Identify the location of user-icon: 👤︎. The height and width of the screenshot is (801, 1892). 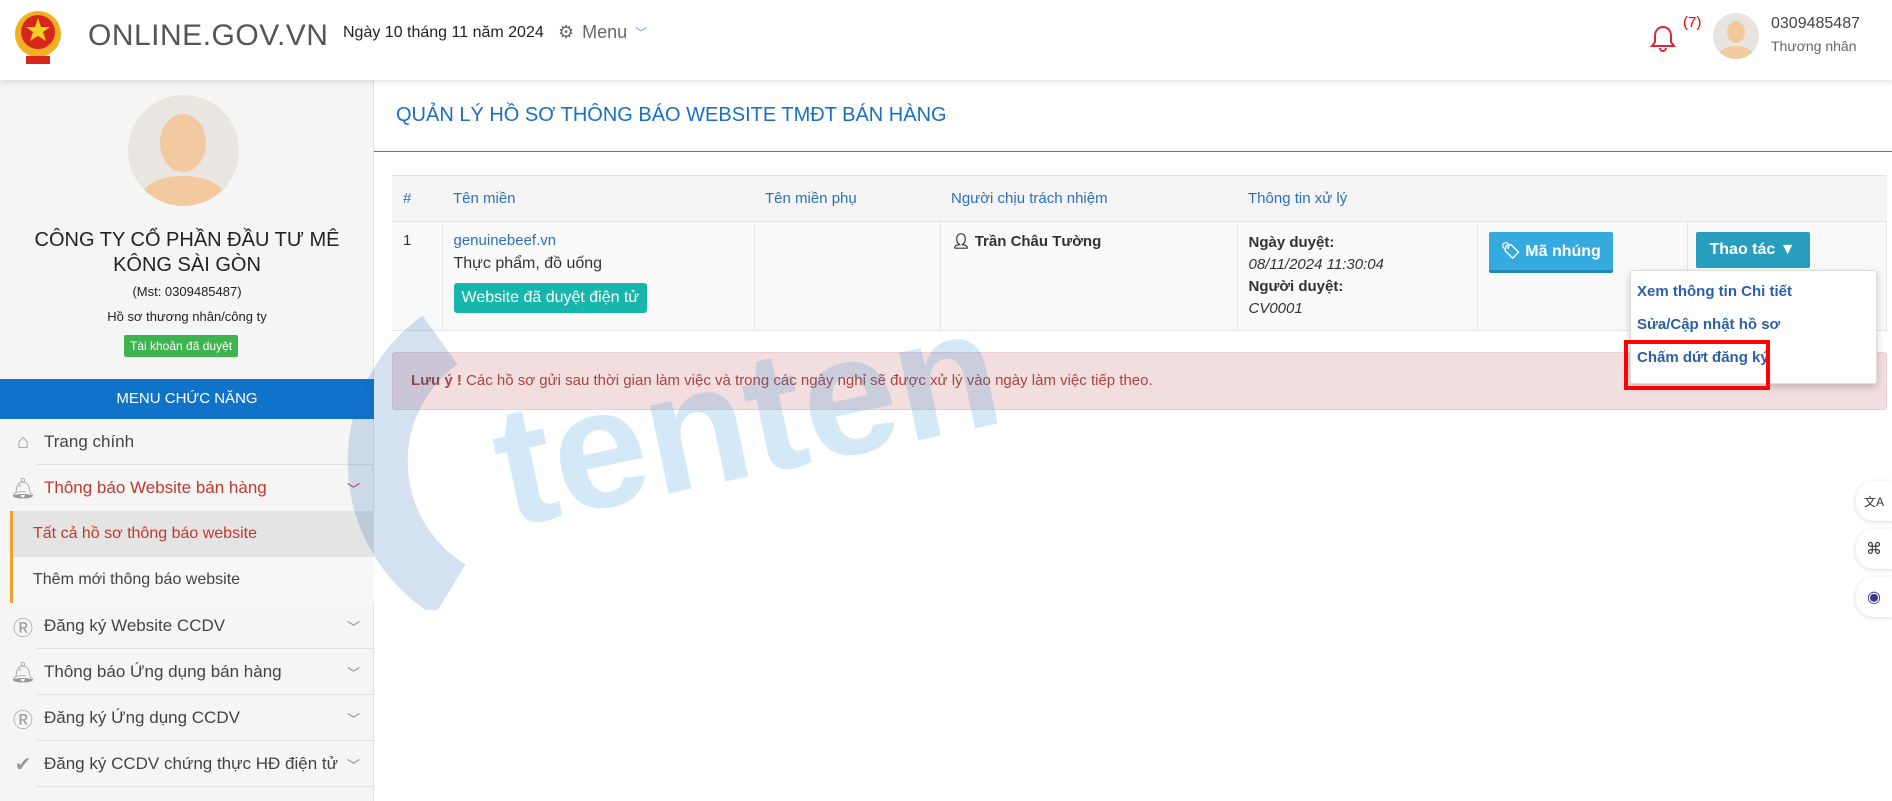
(963, 241).